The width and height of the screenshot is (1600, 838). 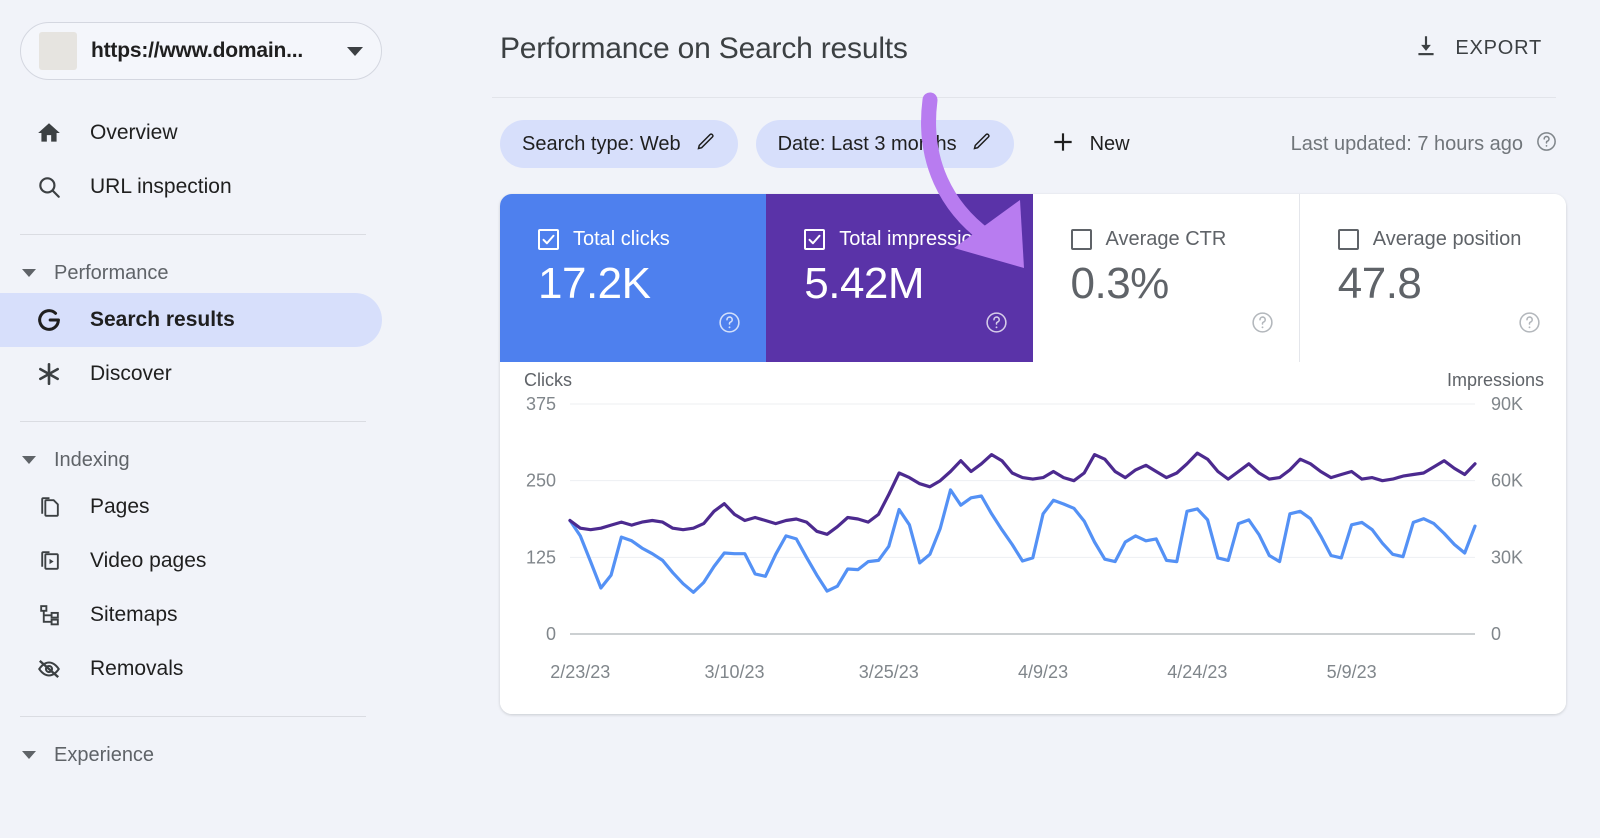 I want to click on sitemap-icon, so click(x=49, y=615).